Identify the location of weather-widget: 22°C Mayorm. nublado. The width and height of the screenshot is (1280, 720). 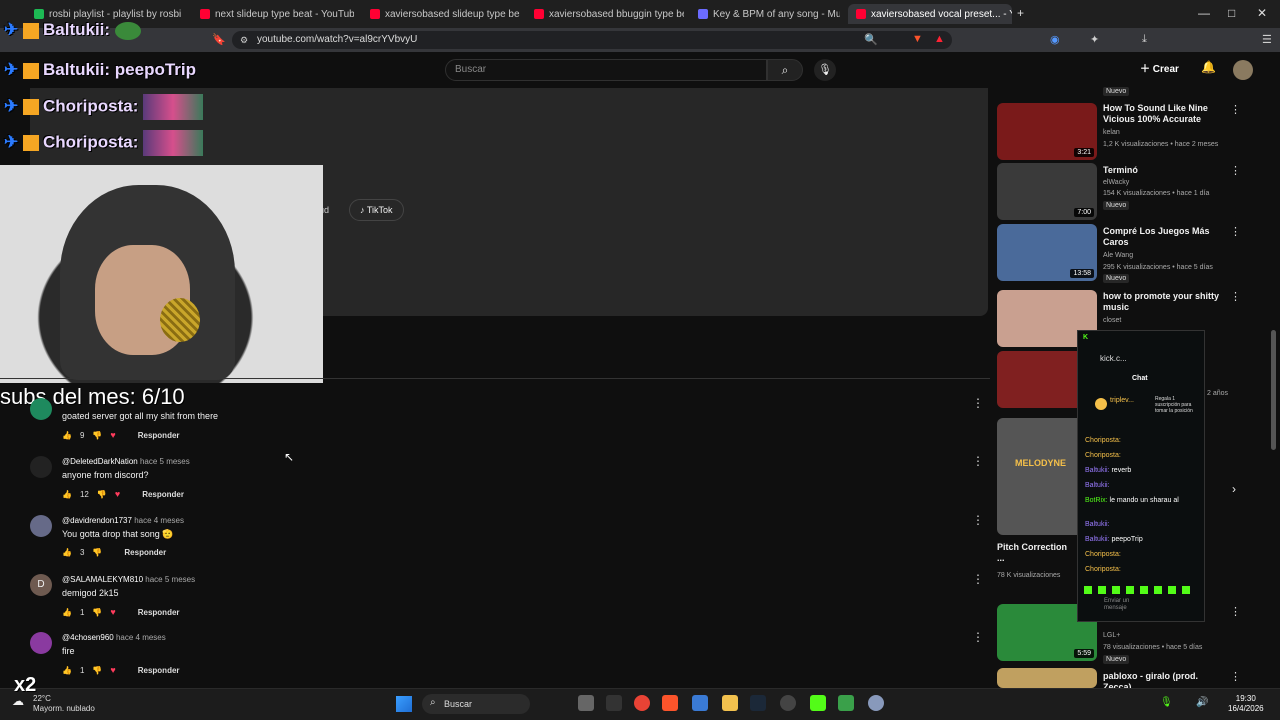
(64, 704).